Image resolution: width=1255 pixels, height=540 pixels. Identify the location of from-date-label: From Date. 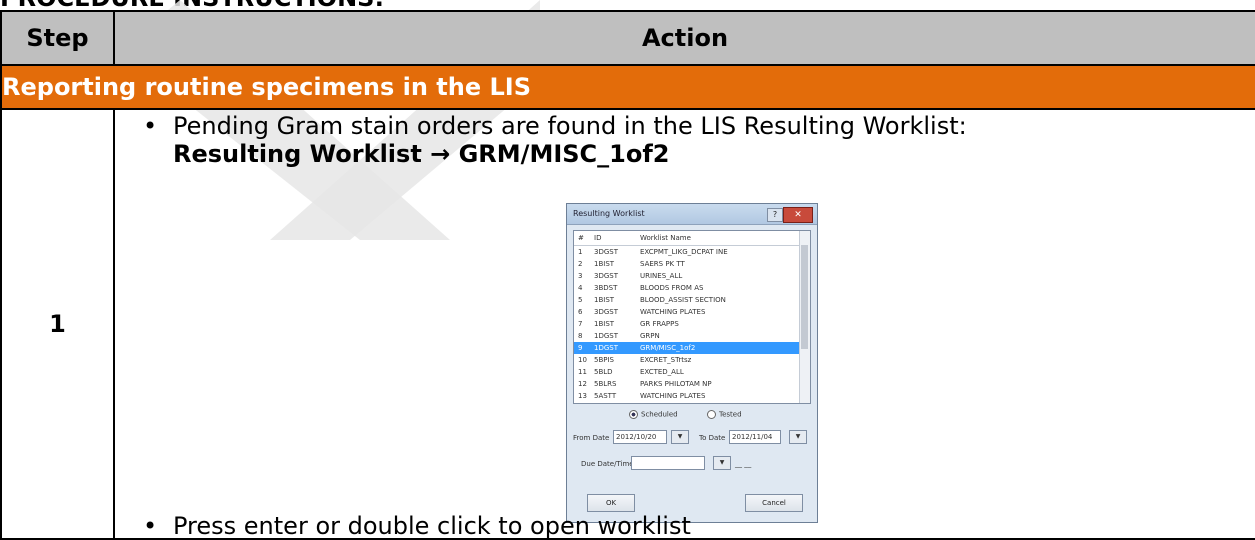
(591, 438).